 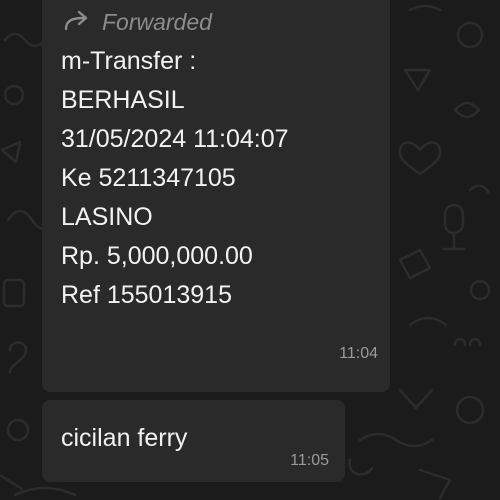 I want to click on forwarded-indicator: Forwarded, so click(x=137, y=22).